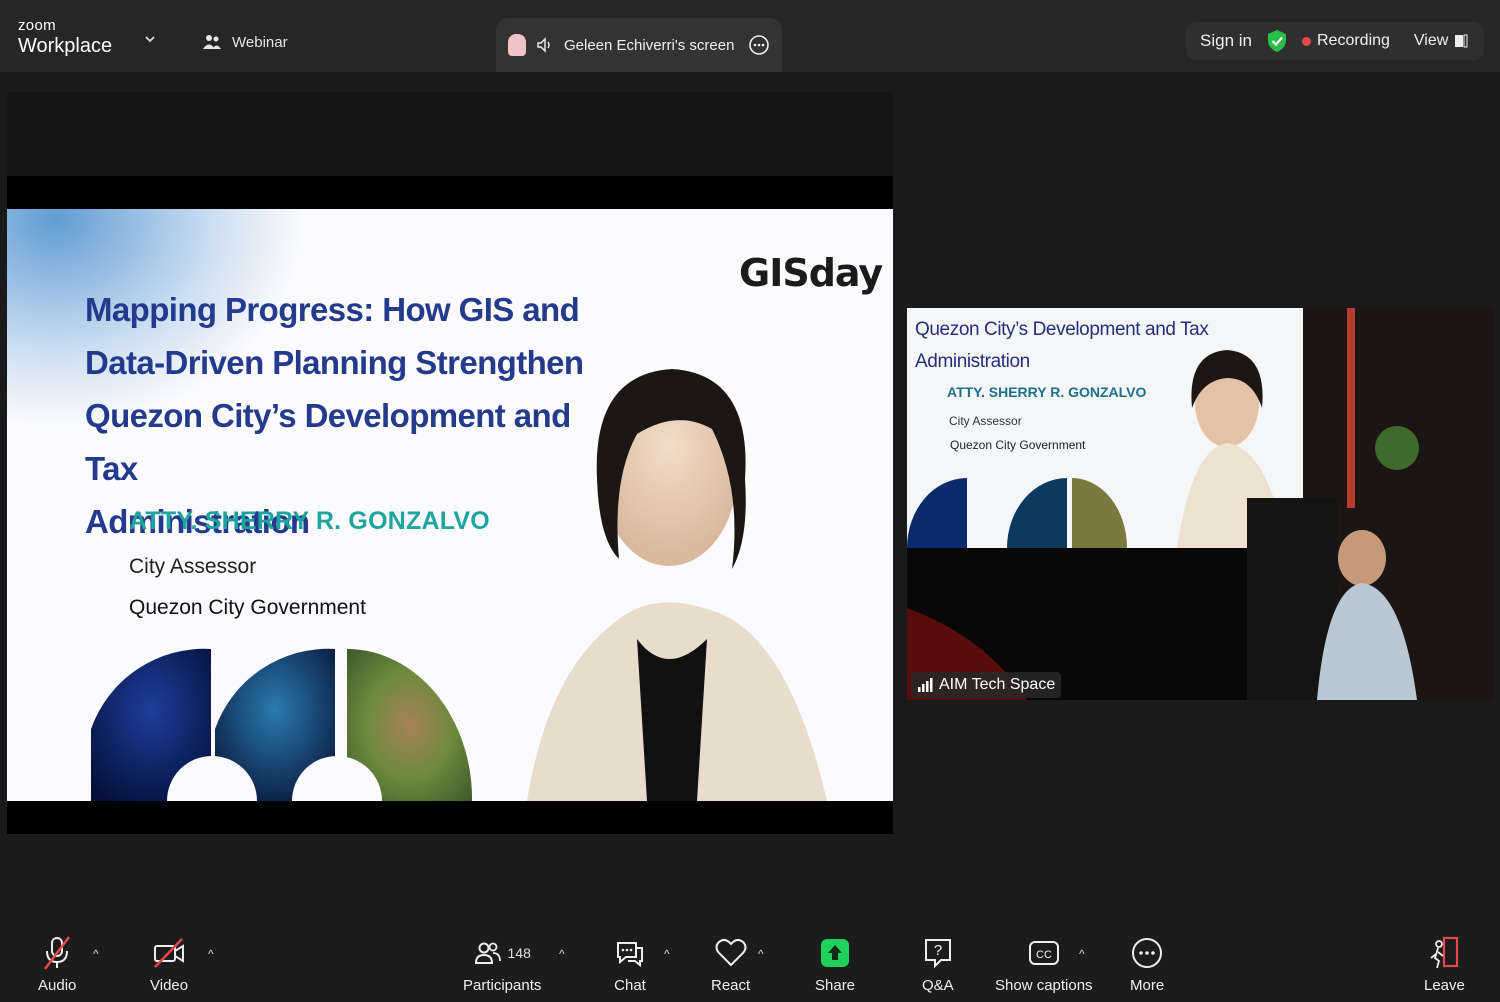 This screenshot has width=1500, height=1002. Describe the element at coordinates (1082, 954) in the screenshot. I see `captions-caret-icon: ^` at that location.